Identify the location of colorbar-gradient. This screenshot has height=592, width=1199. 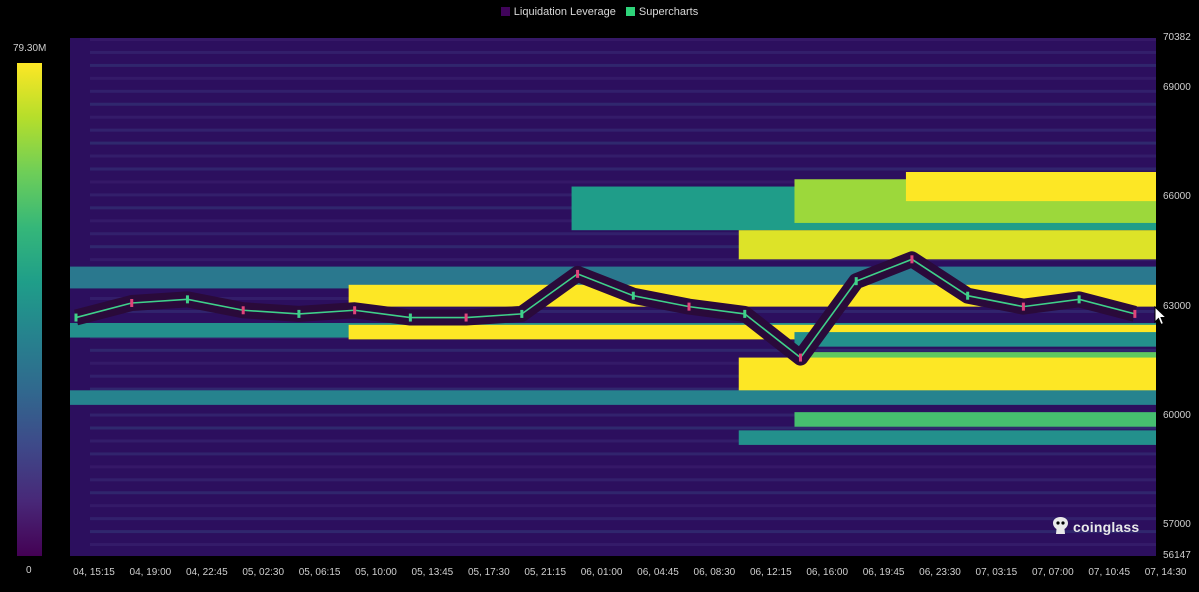
(29, 309).